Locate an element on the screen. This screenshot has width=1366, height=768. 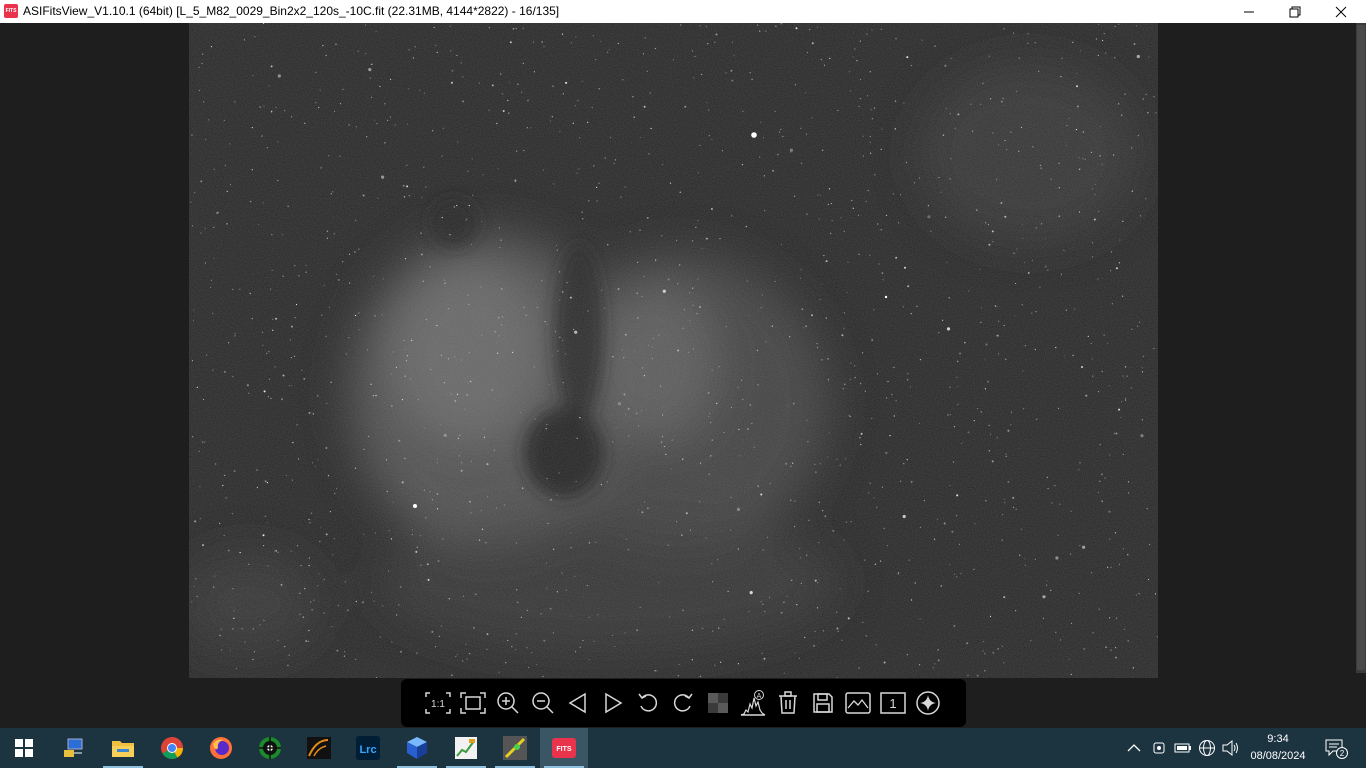
battery-tray-button is located at coordinates (1183, 748).